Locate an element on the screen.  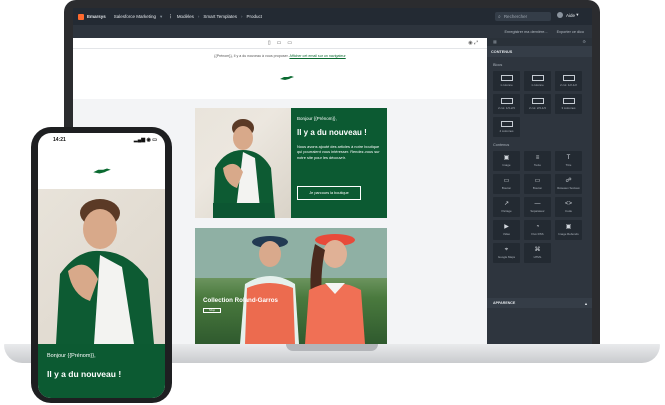
breadcrumb-item: Salesforce Marketing is located at coordinates (135, 16).